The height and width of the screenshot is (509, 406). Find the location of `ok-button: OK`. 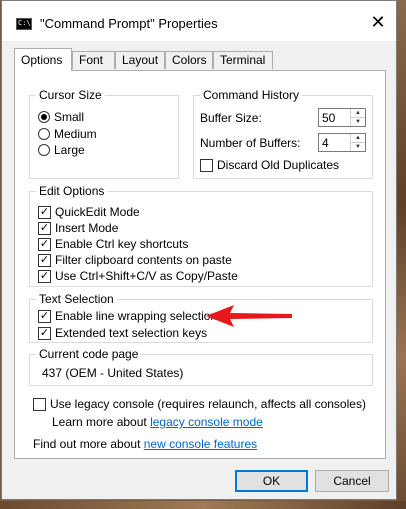

ok-button: OK is located at coordinates (271, 481).